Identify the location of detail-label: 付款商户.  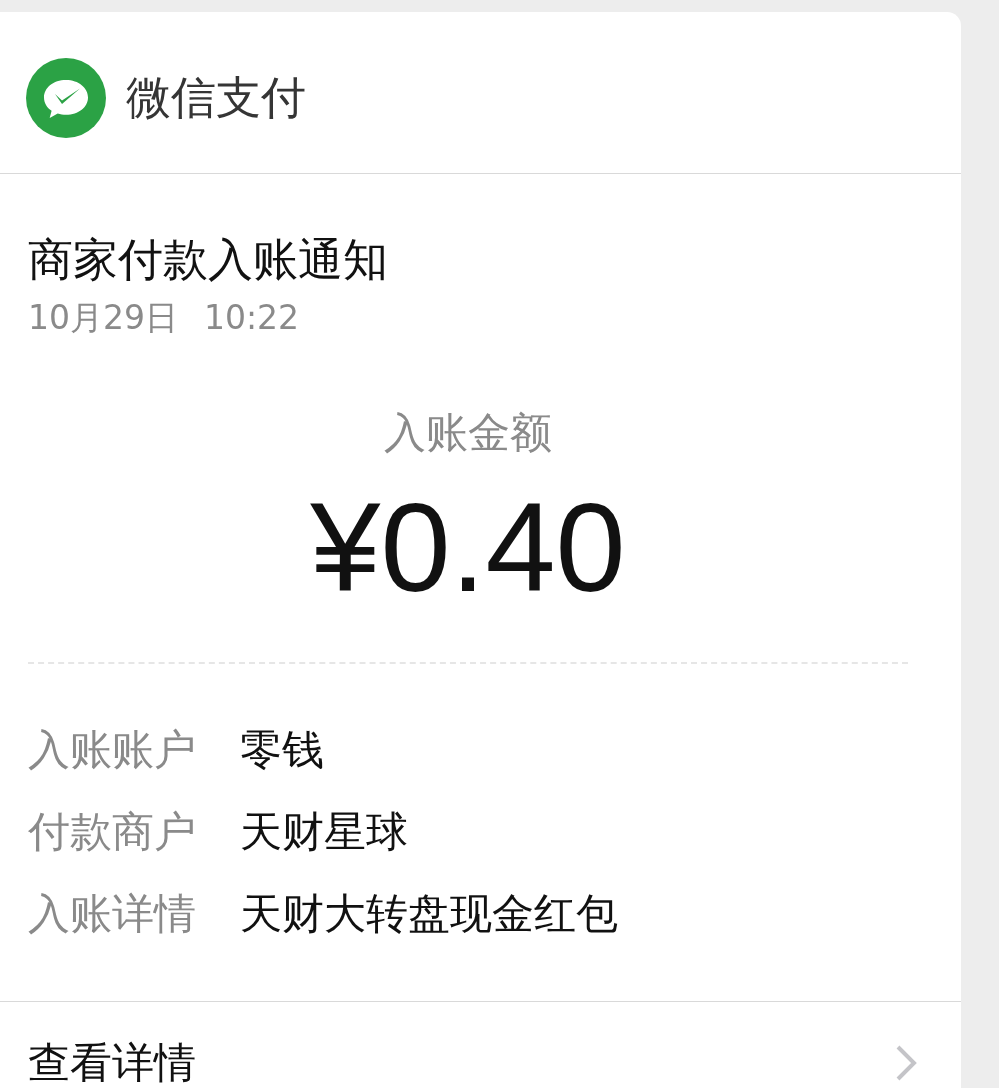
(112, 832).